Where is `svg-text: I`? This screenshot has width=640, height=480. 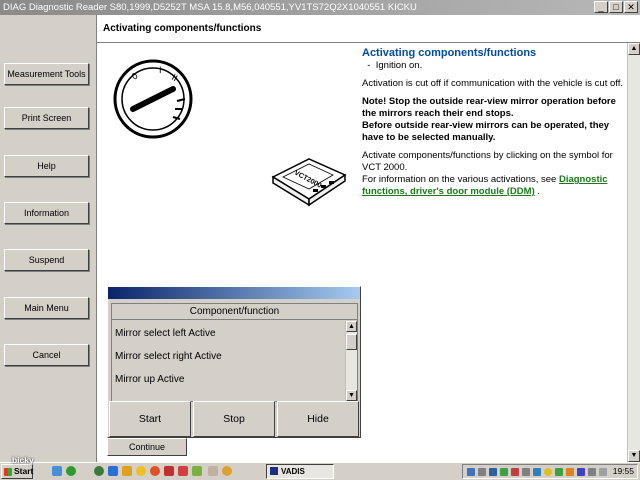
svg-text: I is located at coordinates (160, 70).